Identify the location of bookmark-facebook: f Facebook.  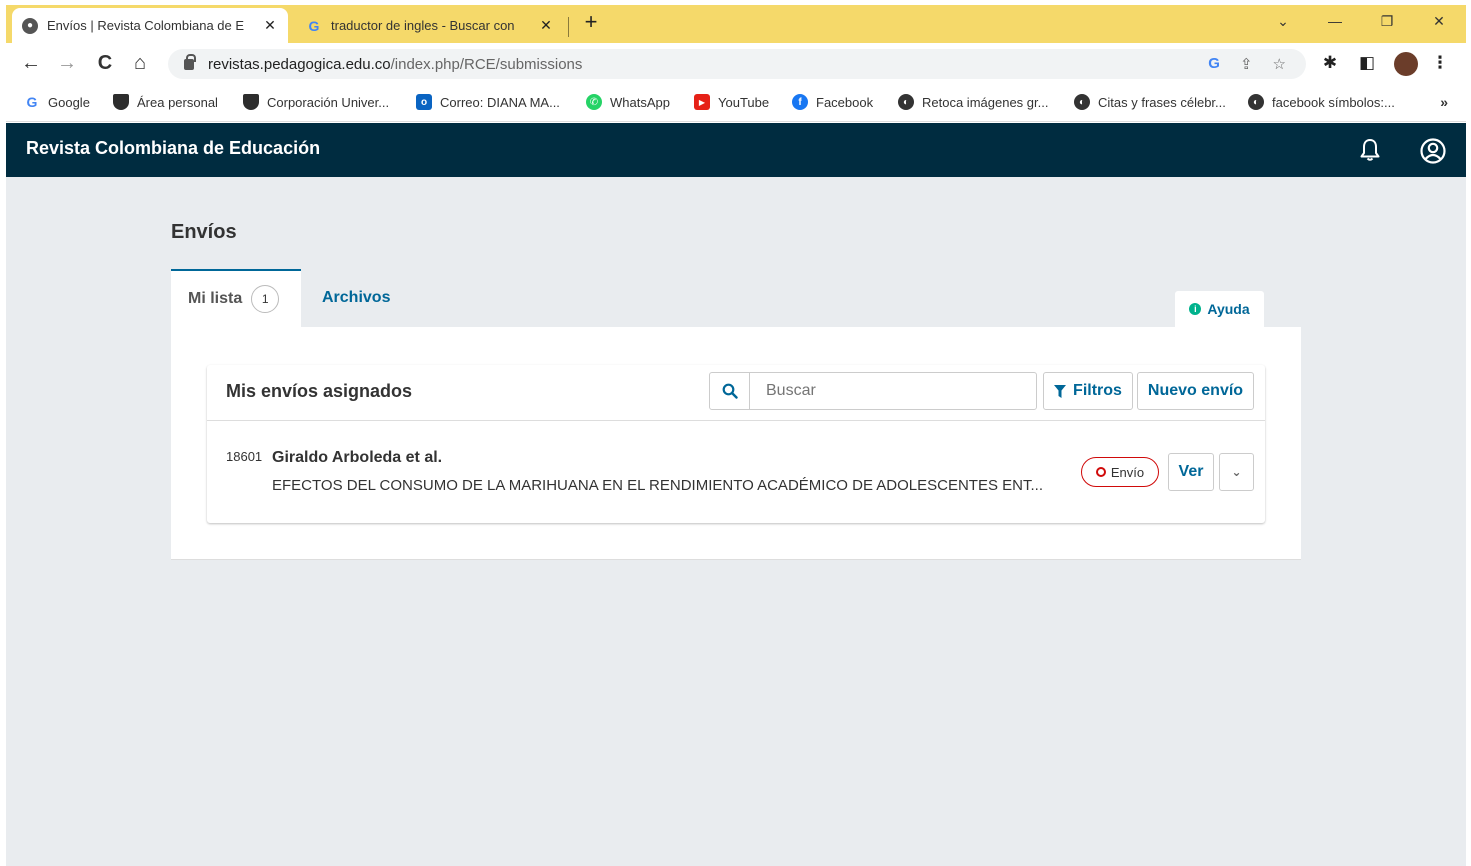
(832, 102).